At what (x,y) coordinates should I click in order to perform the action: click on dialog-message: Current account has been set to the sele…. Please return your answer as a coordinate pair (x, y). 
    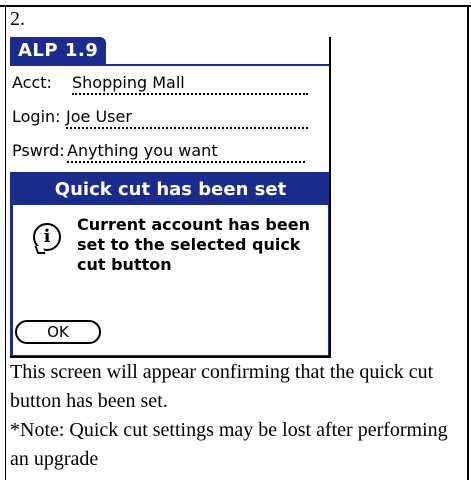
    Looking at the image, I should click on (193, 244).